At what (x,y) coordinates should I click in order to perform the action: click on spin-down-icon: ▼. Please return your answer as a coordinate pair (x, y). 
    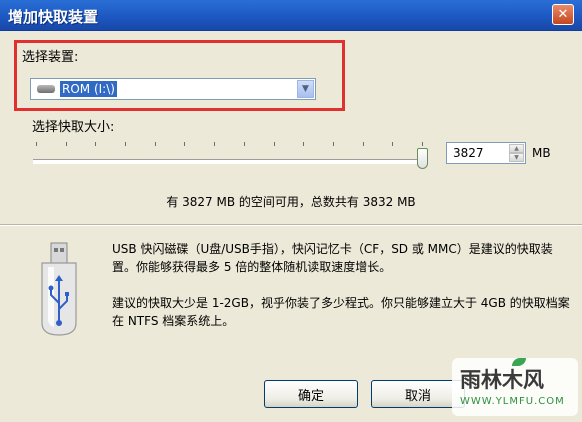
    Looking at the image, I should click on (516, 157).